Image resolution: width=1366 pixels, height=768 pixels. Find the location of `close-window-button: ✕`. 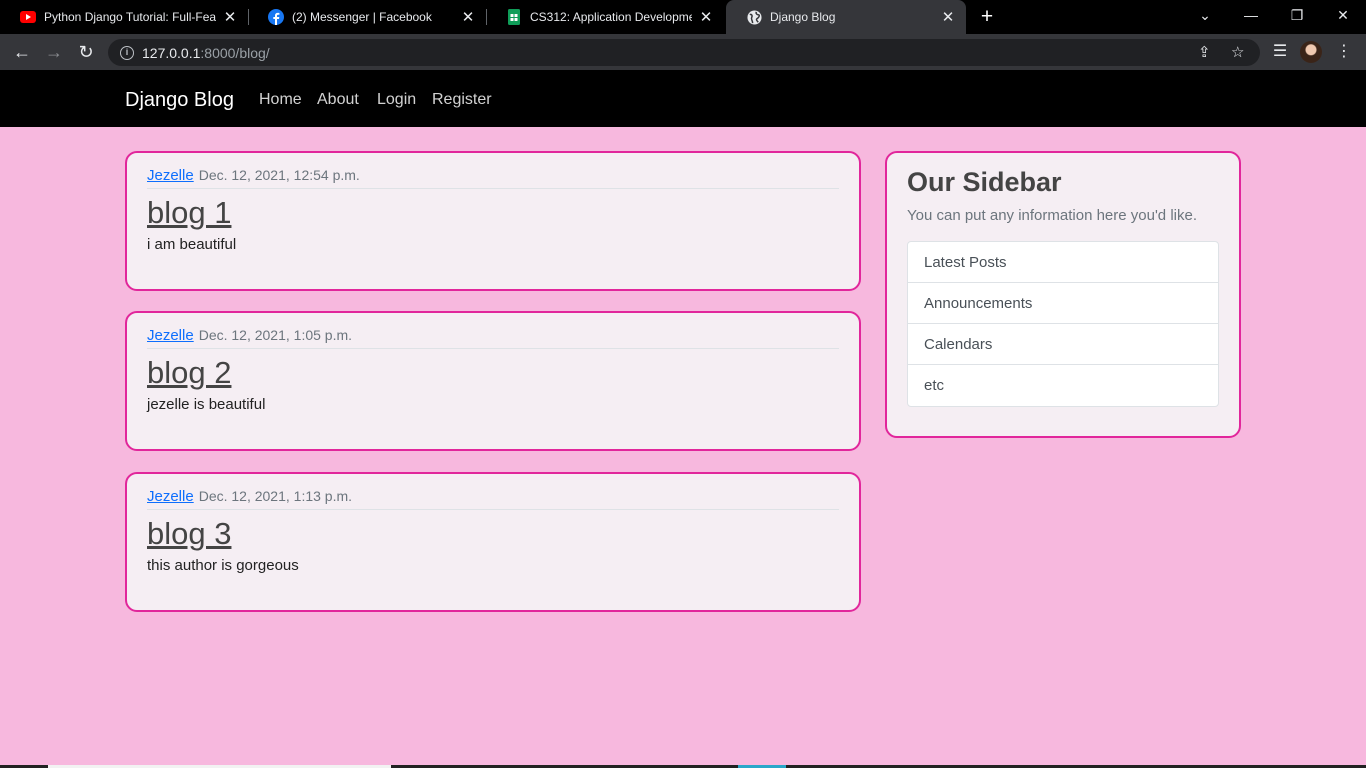

close-window-button: ✕ is located at coordinates (1343, 17).